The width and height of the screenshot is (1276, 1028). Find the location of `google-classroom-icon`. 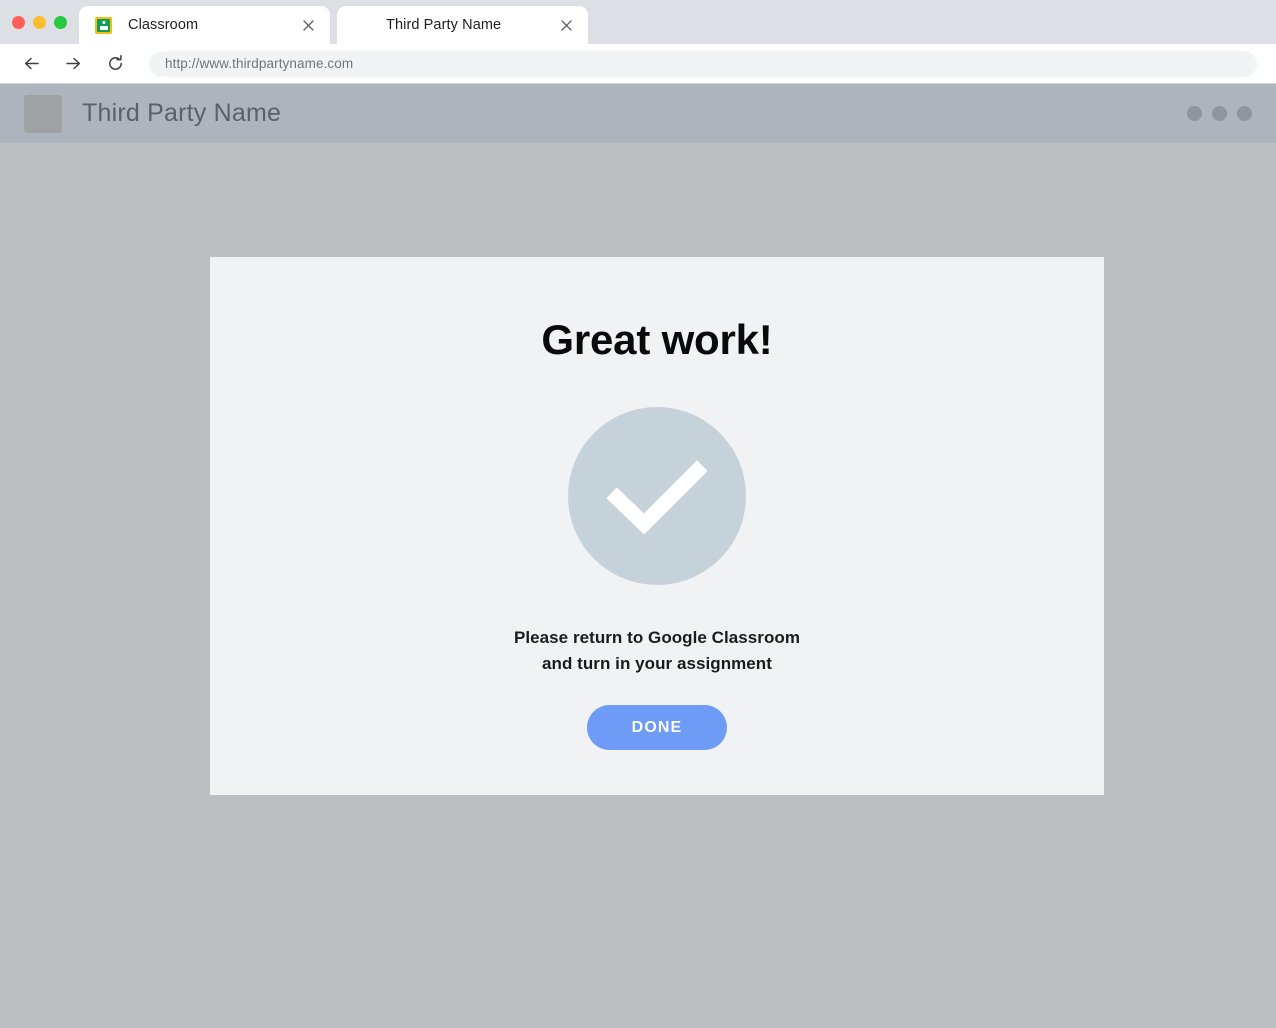

google-classroom-icon is located at coordinates (103, 25).